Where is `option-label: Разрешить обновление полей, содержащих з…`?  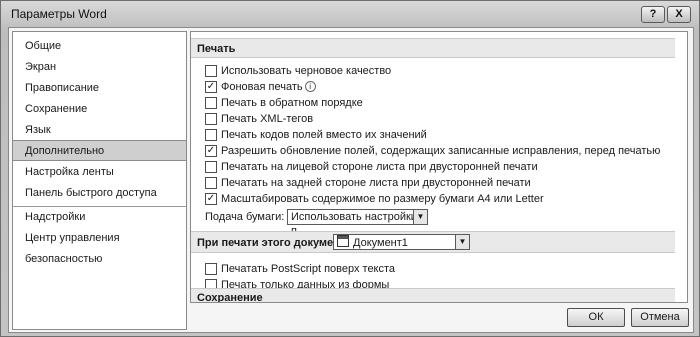
option-label: Разрешить обновление полей, содержащих з… is located at coordinates (441, 151).